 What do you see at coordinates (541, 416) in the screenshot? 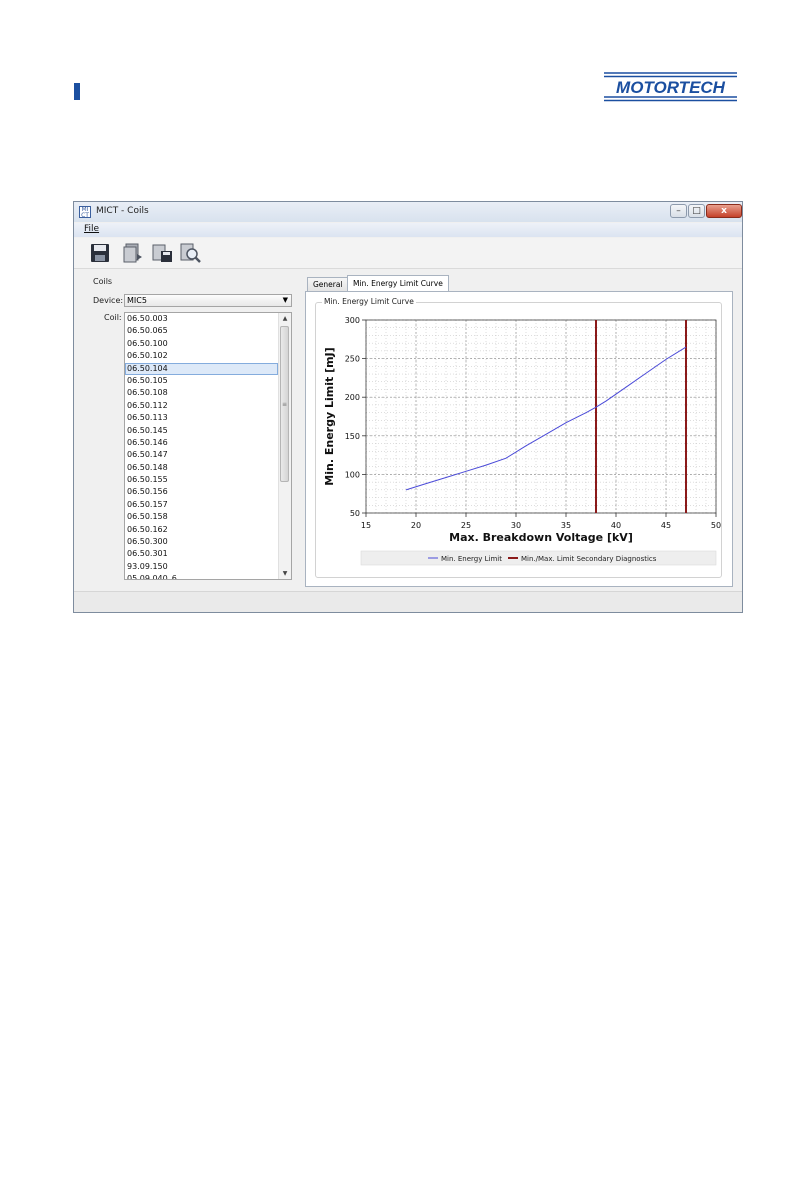
I see `plot-area` at bounding box center [541, 416].